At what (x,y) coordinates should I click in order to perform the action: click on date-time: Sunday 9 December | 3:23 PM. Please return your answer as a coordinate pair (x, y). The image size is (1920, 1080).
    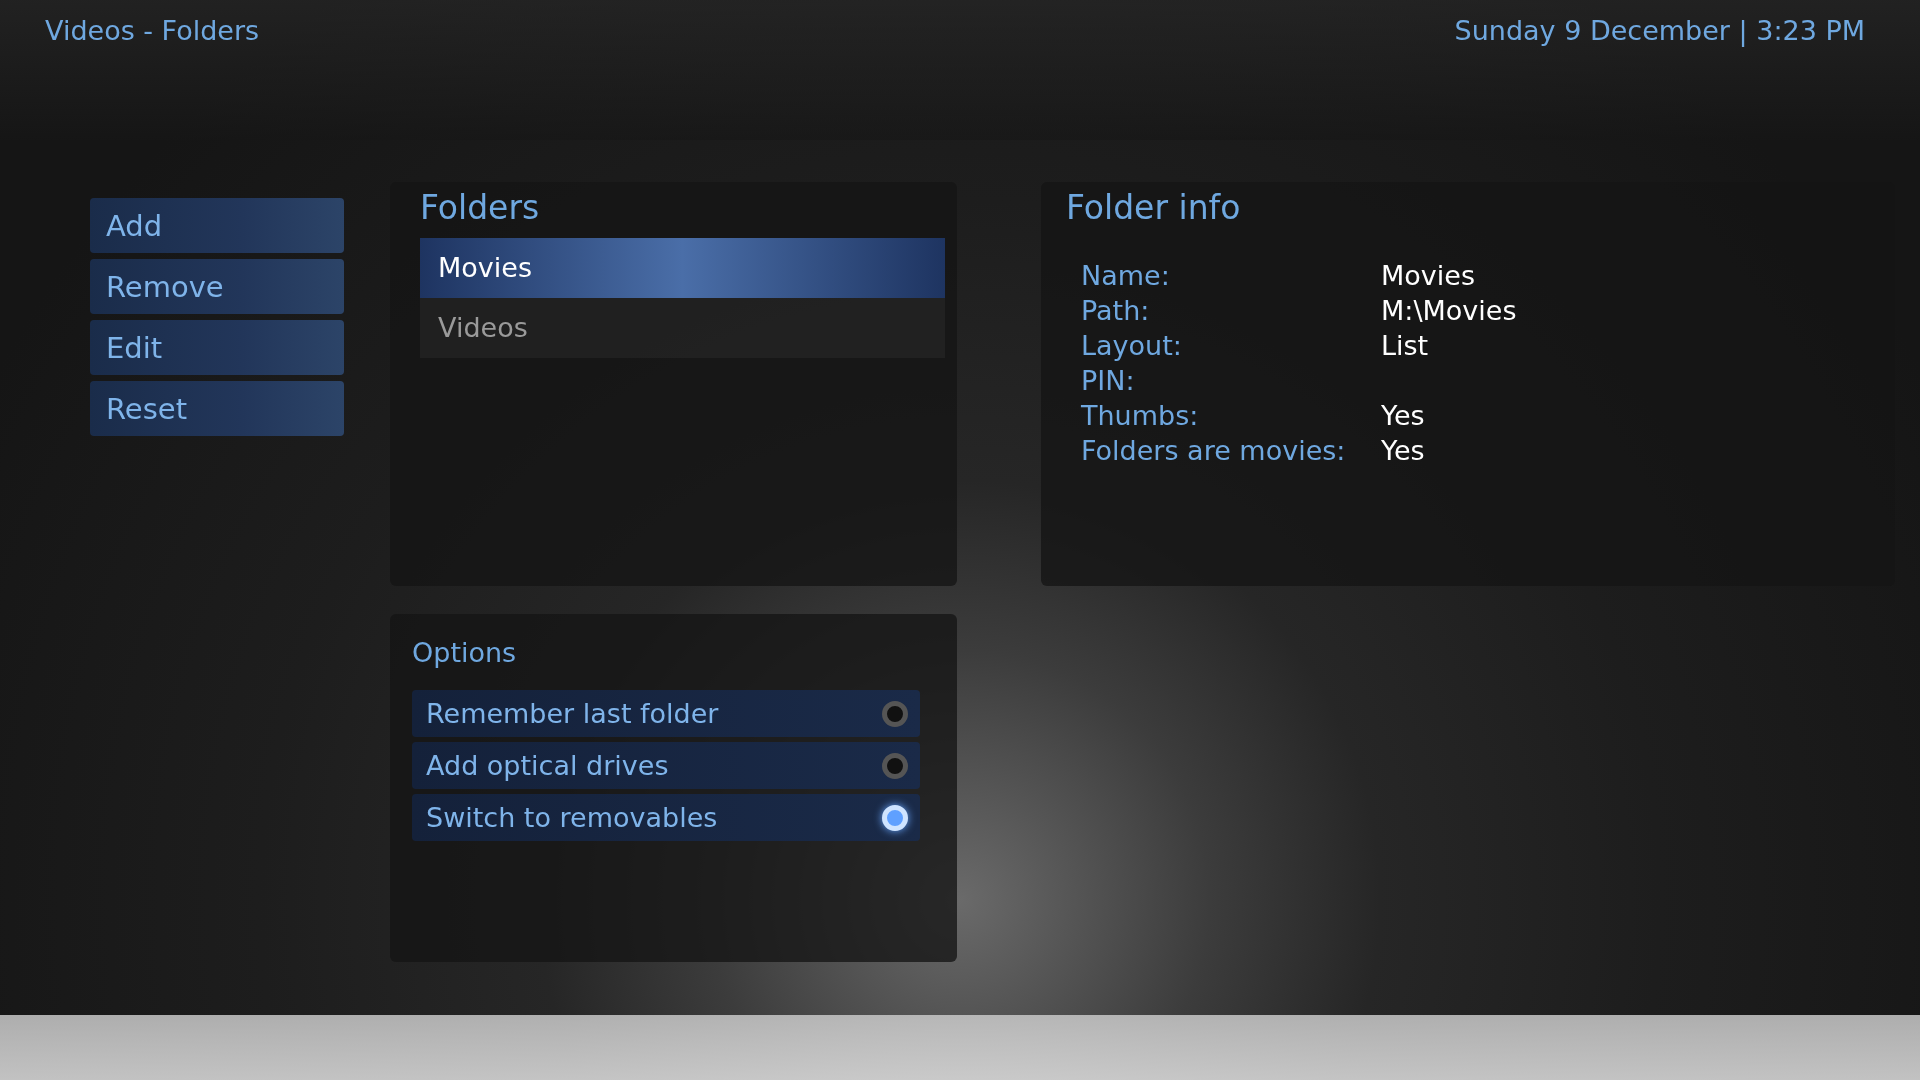
    Looking at the image, I should click on (1659, 31).